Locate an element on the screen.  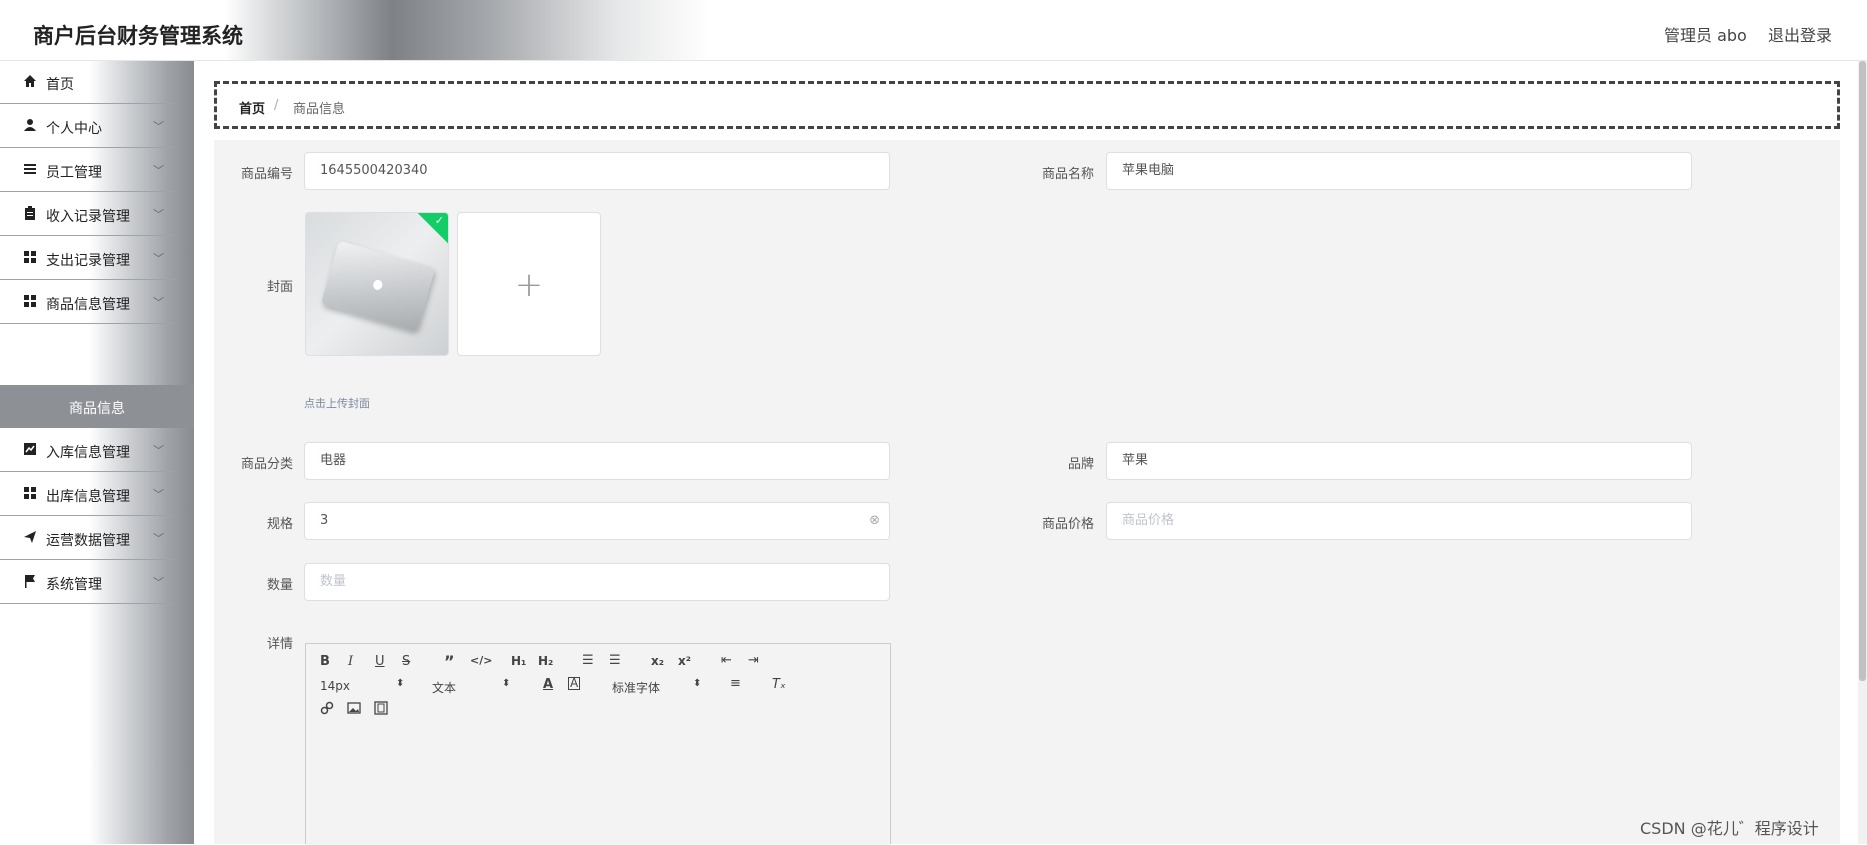
category-label: 商品分类 is located at coordinates (266, 464).